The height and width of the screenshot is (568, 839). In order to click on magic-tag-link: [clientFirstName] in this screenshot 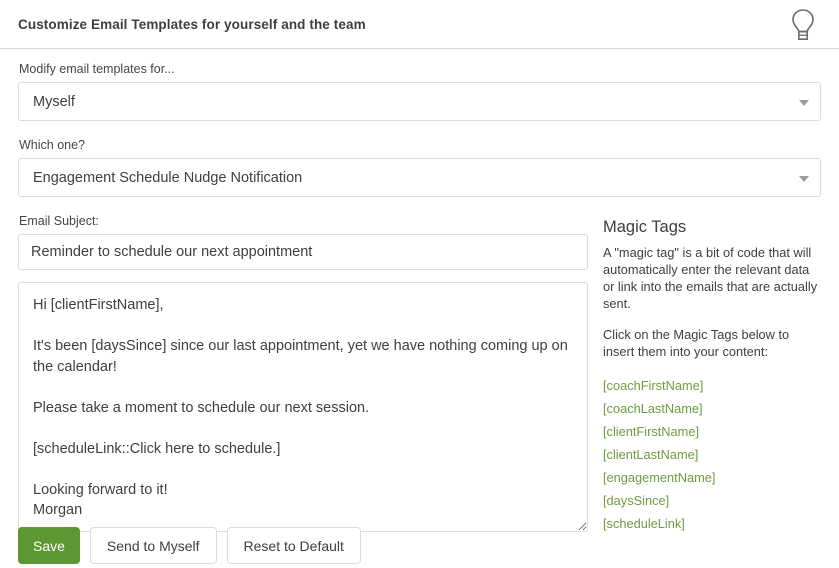, I will do `click(712, 431)`.